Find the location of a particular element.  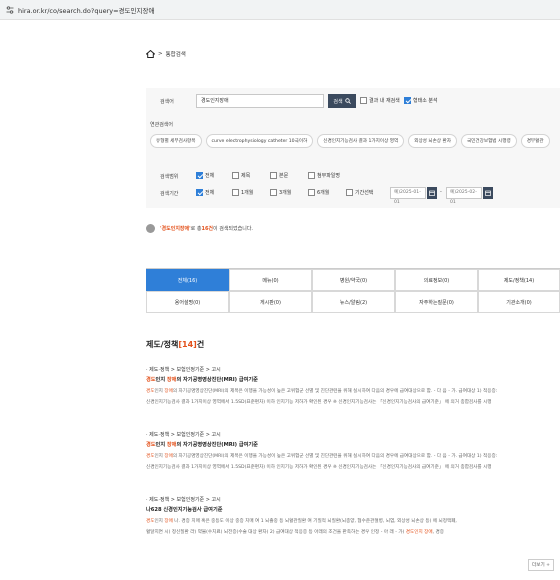

tab-board: 게시판(0) is located at coordinates (270, 302).